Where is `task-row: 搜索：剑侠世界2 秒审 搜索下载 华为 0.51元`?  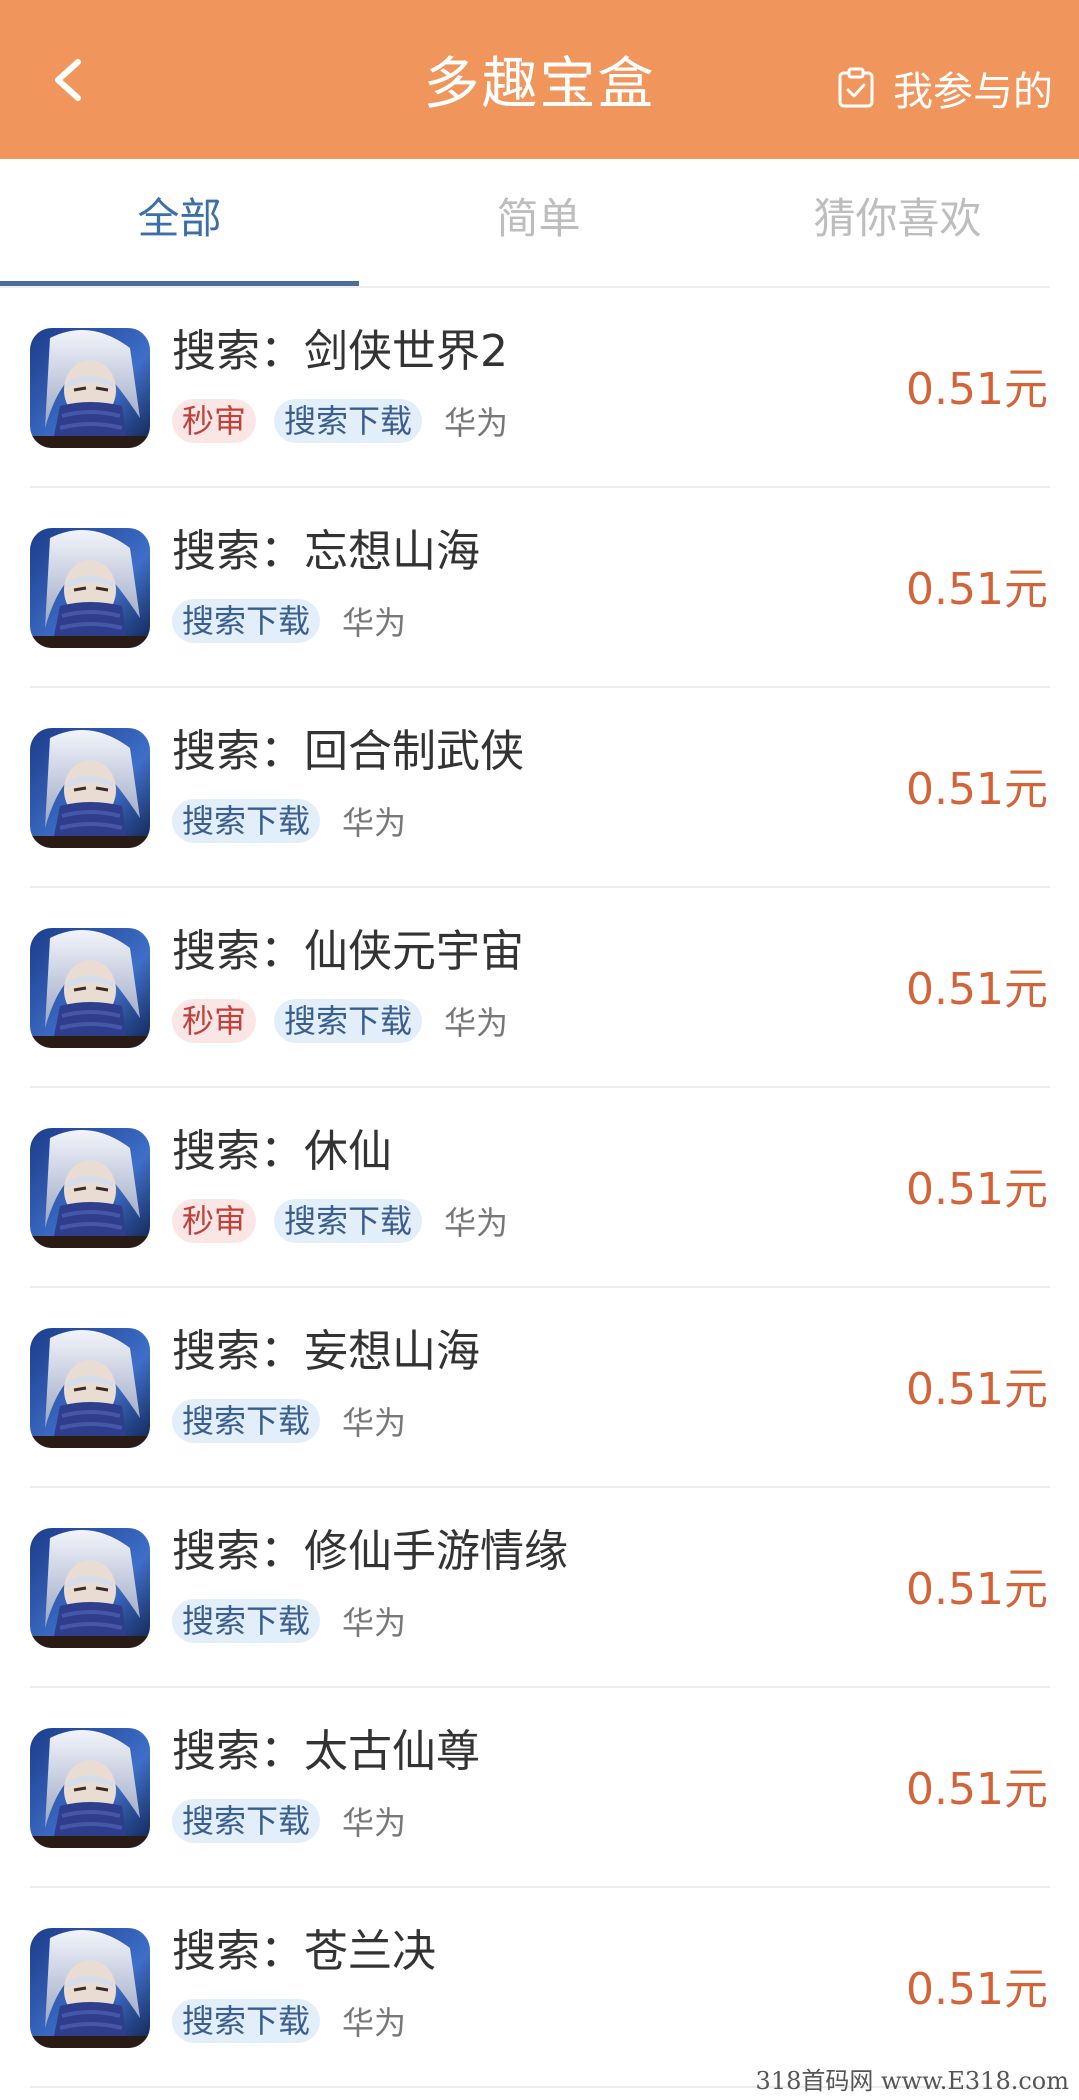
task-row: 搜索：剑侠世界2 秒审 搜索下载 华为 0.51元 is located at coordinates (540, 388).